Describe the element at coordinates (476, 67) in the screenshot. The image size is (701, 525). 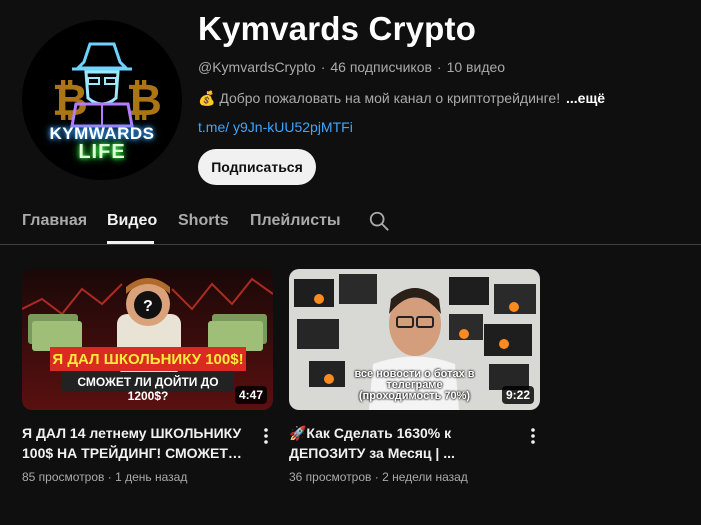
I see `video-count: 10 видео` at that location.